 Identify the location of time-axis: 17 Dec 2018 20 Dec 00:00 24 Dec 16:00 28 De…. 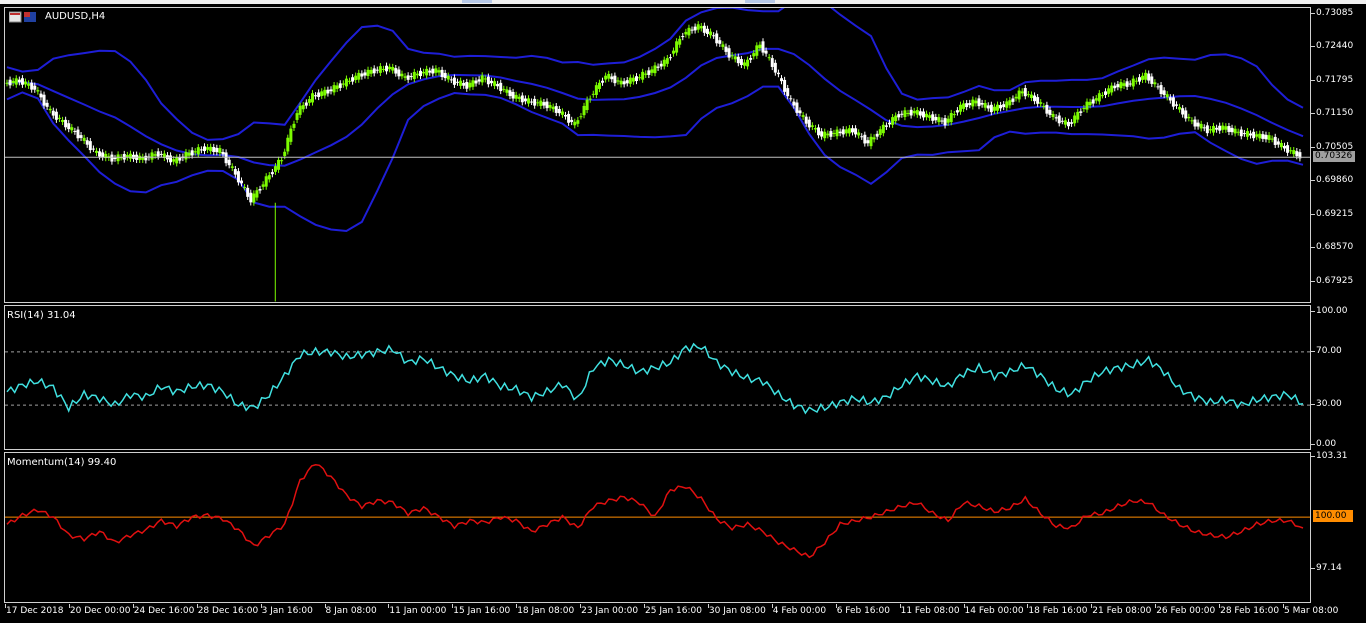
(683, 613).